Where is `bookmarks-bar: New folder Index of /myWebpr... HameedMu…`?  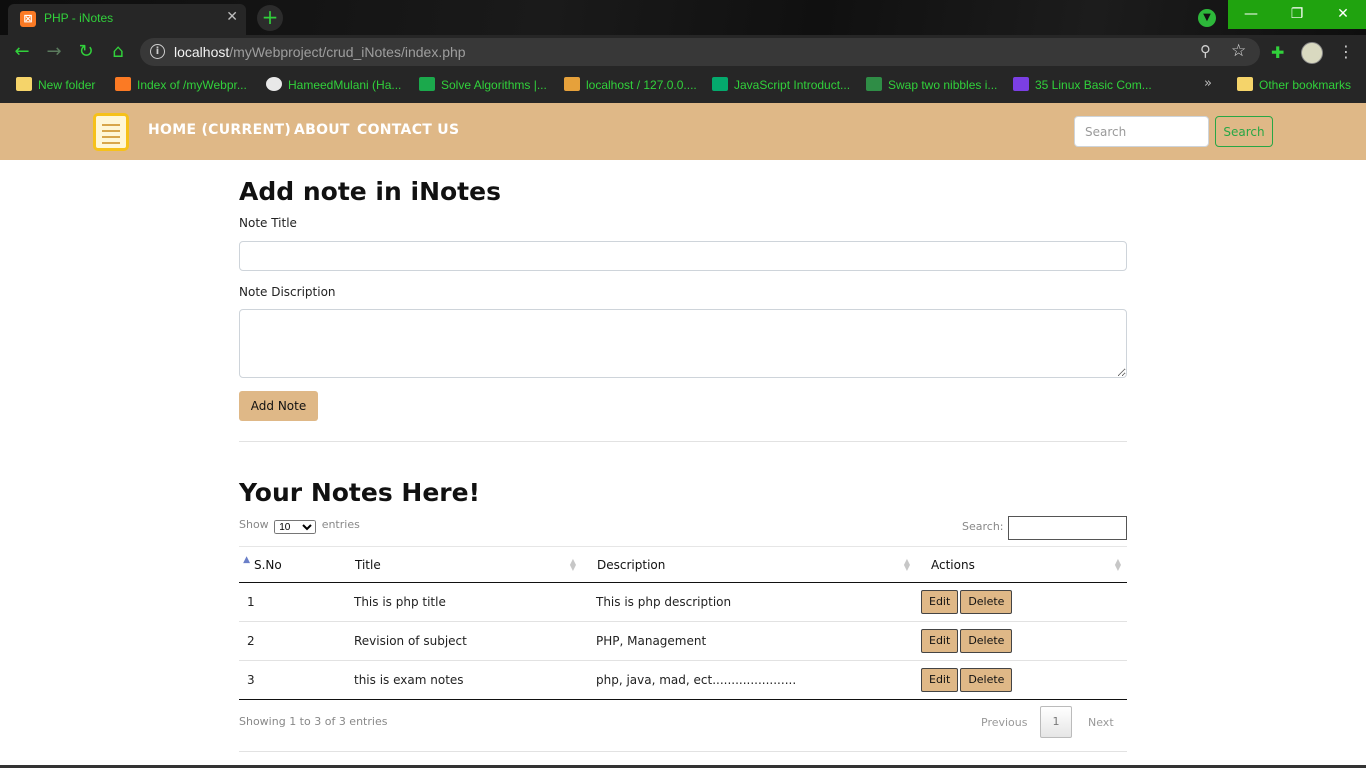 bookmarks-bar: New folder Index of /myWebpr... HameedMu… is located at coordinates (683, 86).